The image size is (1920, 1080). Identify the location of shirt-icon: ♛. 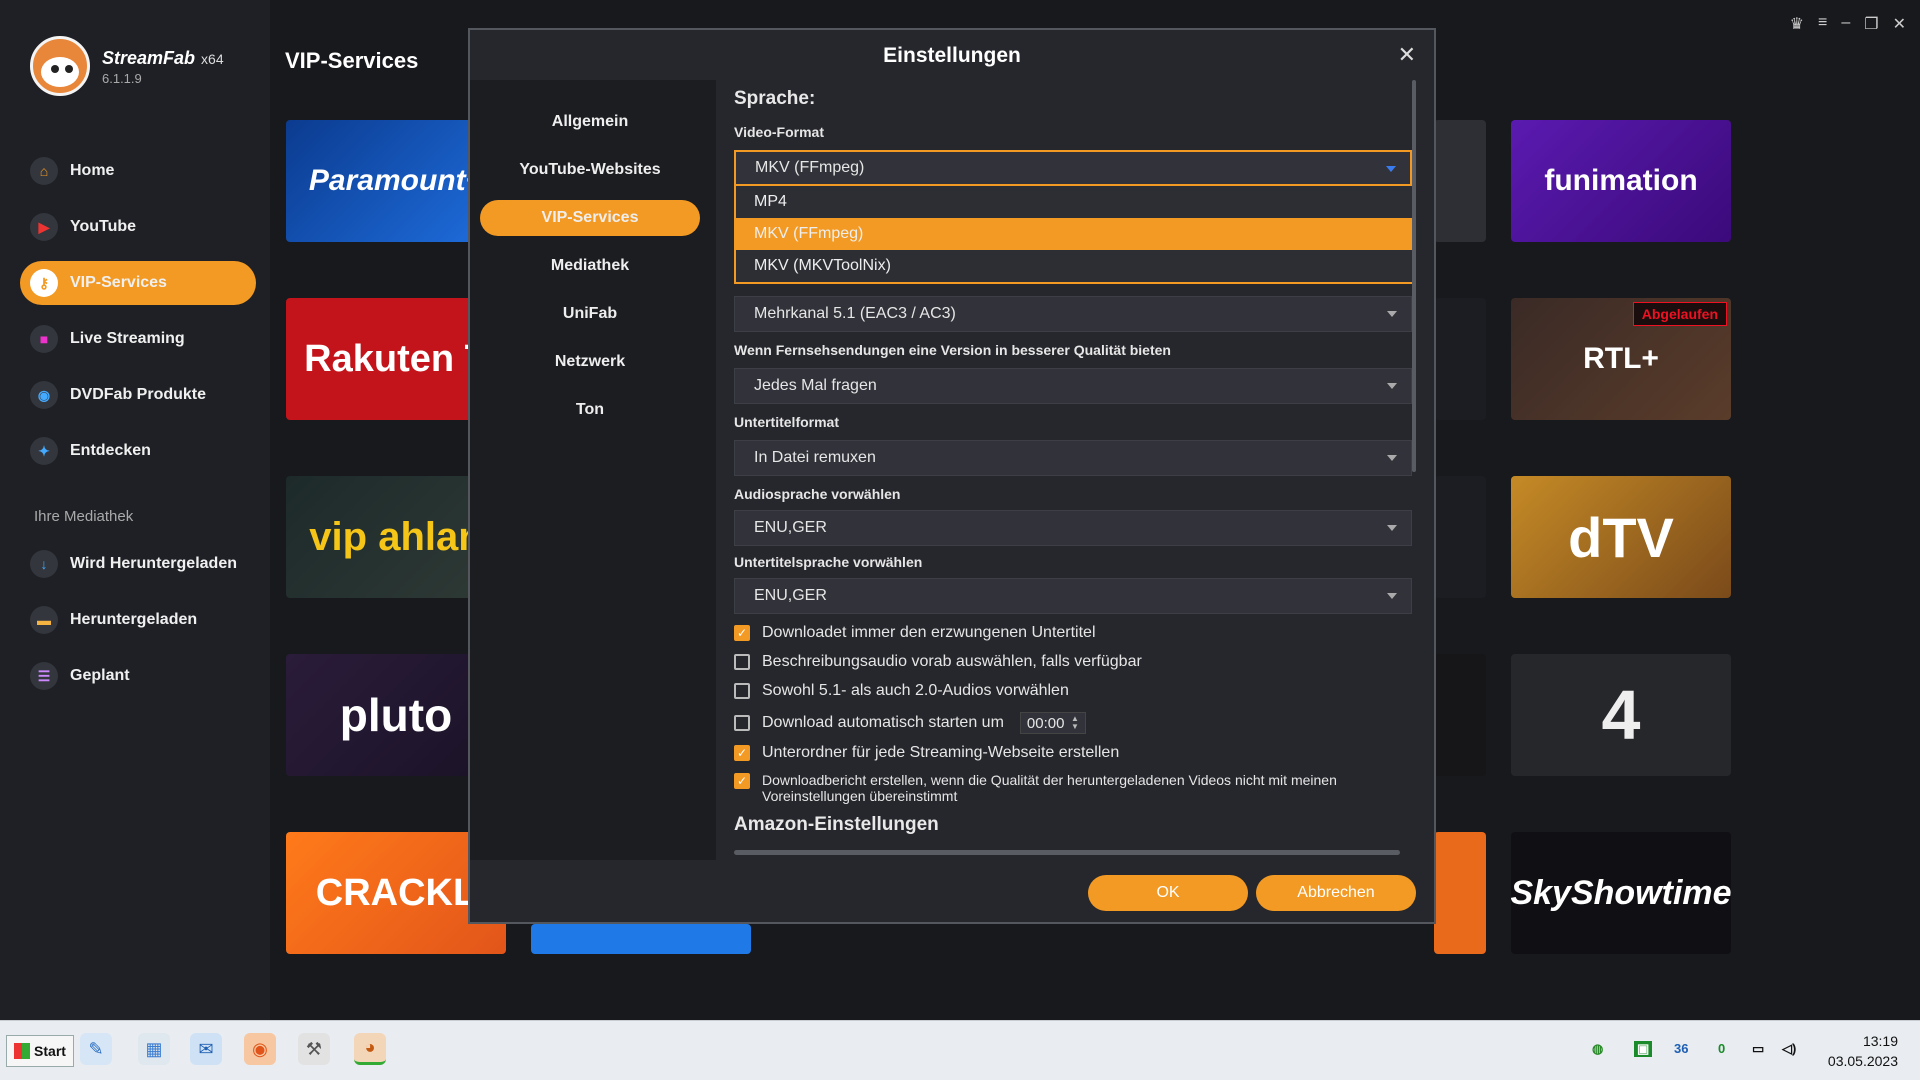
(1797, 24).